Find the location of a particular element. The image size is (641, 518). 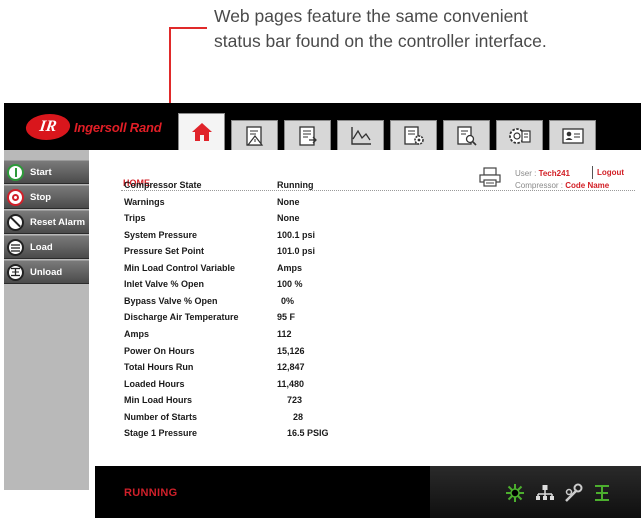

network-icon is located at coordinates (545, 492).